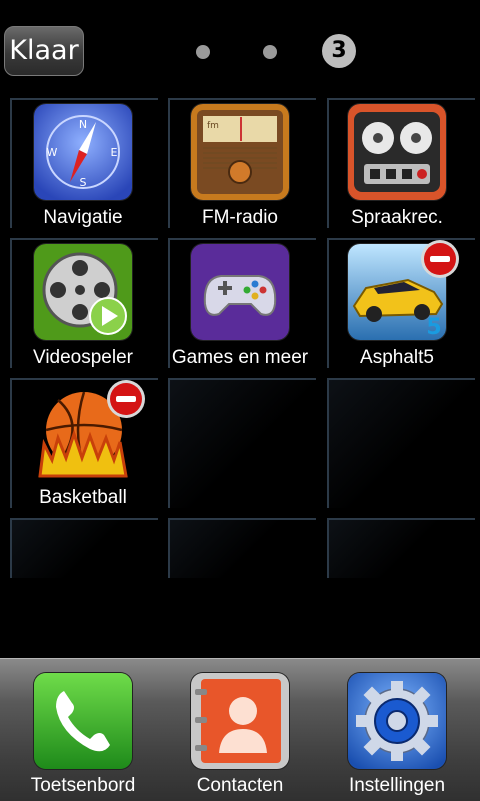  Describe the element at coordinates (397, 785) in the screenshot. I see `dock-label: Instellingen` at that location.